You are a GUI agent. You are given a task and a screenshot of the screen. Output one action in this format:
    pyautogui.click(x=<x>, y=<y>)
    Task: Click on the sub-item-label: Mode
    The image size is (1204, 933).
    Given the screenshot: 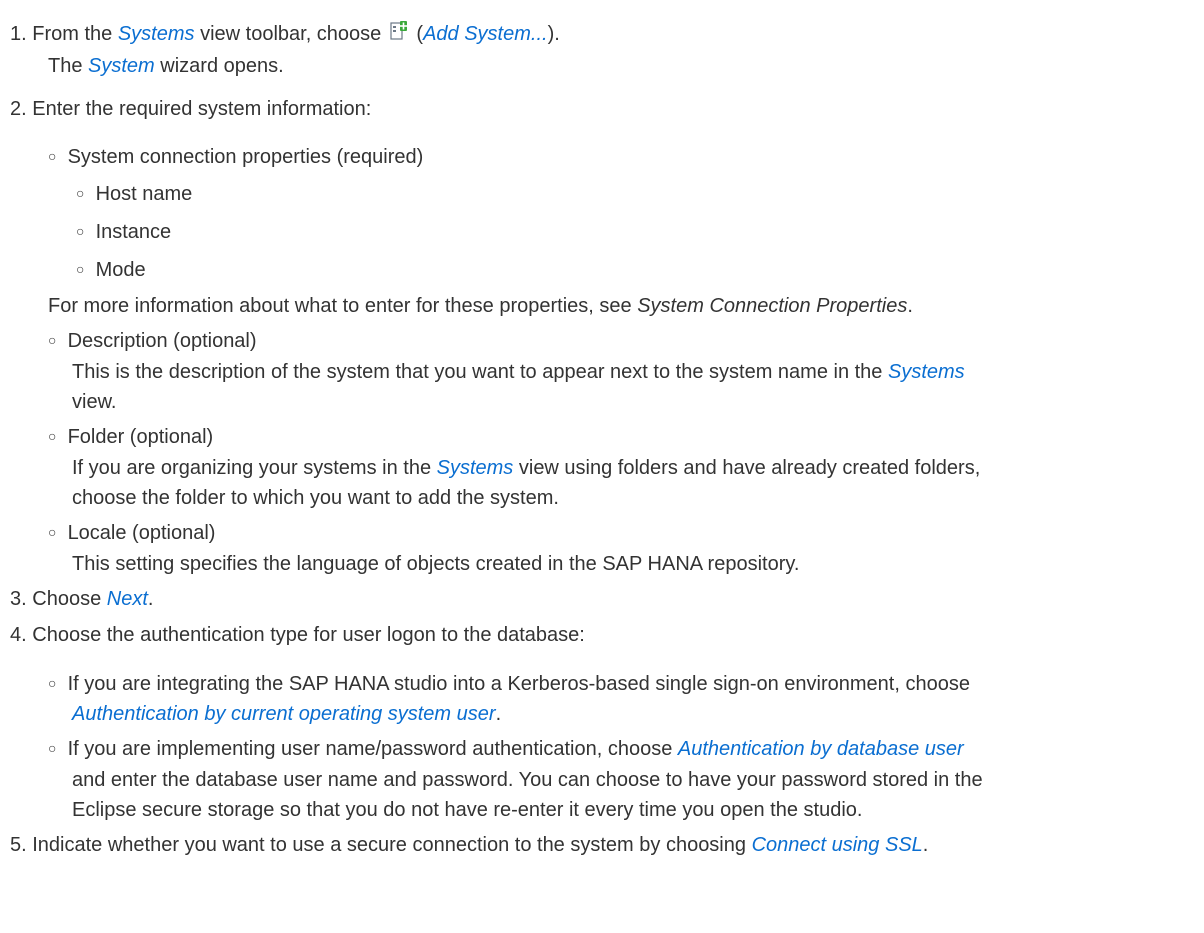 What is the action you would take?
    pyautogui.click(x=120, y=270)
    